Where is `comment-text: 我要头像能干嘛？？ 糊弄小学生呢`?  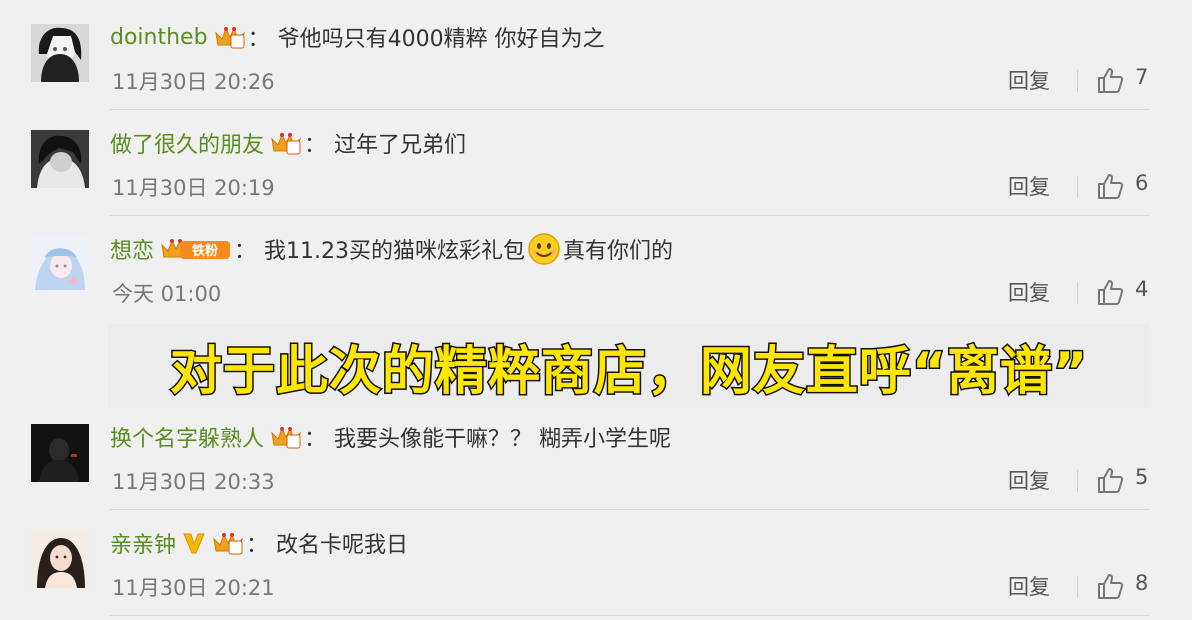 comment-text: 我要头像能干嘛？？ 糊弄小学生呢 is located at coordinates (503, 439).